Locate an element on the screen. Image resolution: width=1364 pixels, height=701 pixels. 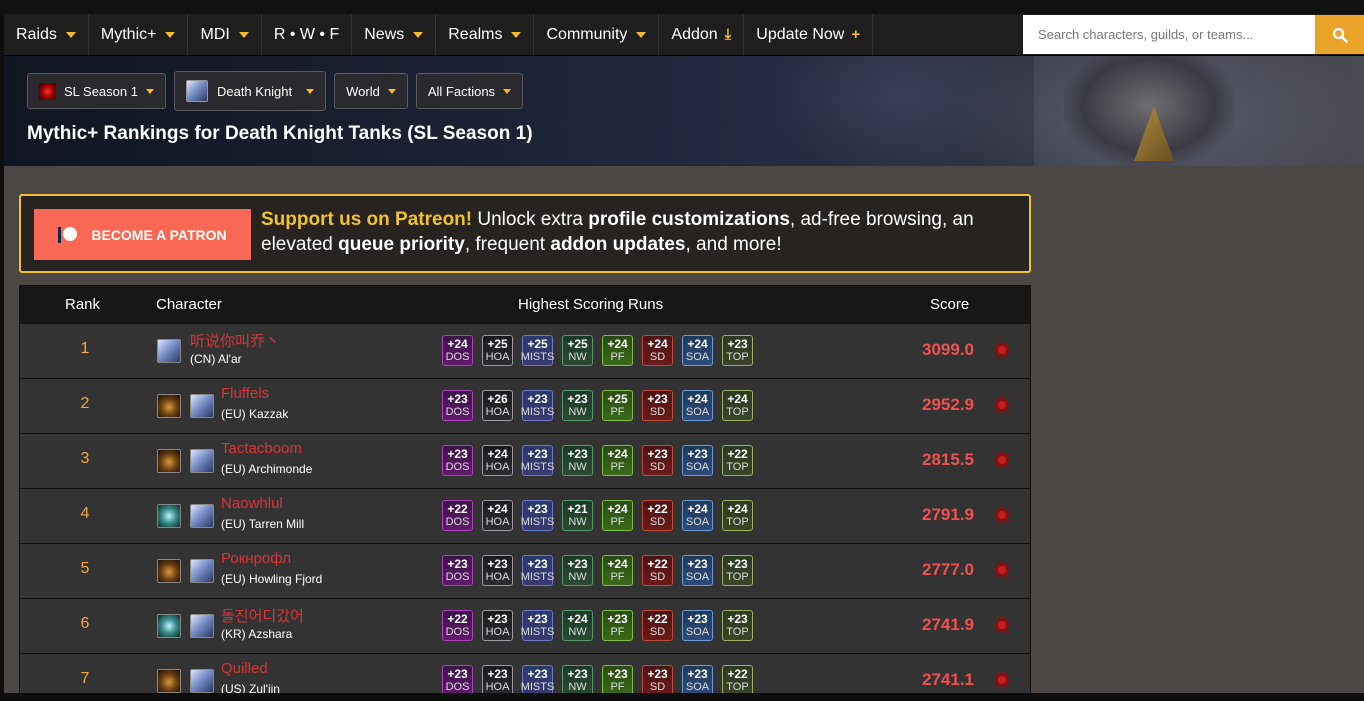
run-badge-pf: +25 PF is located at coordinates (617, 405).